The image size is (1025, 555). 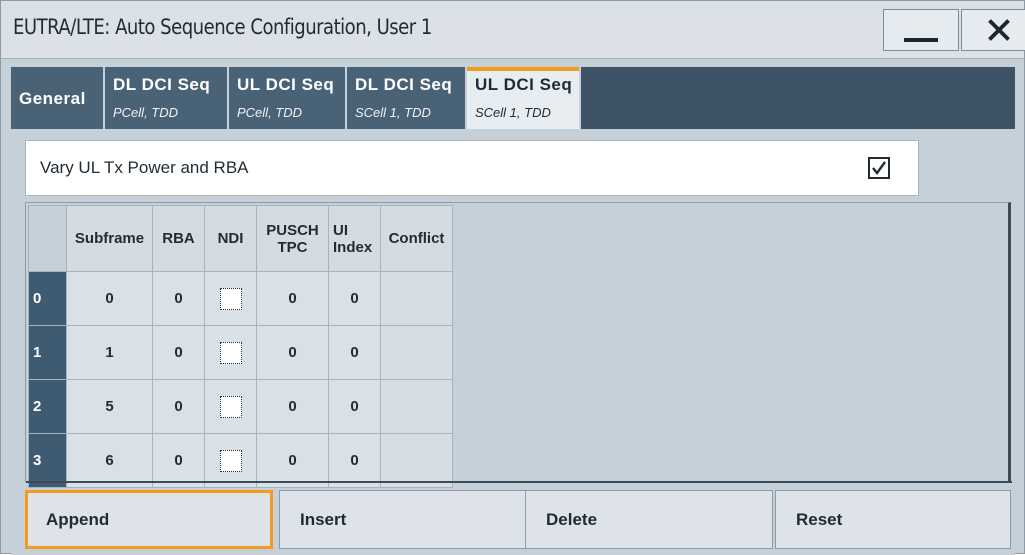 I want to click on append-button: Append, so click(x=149, y=519).